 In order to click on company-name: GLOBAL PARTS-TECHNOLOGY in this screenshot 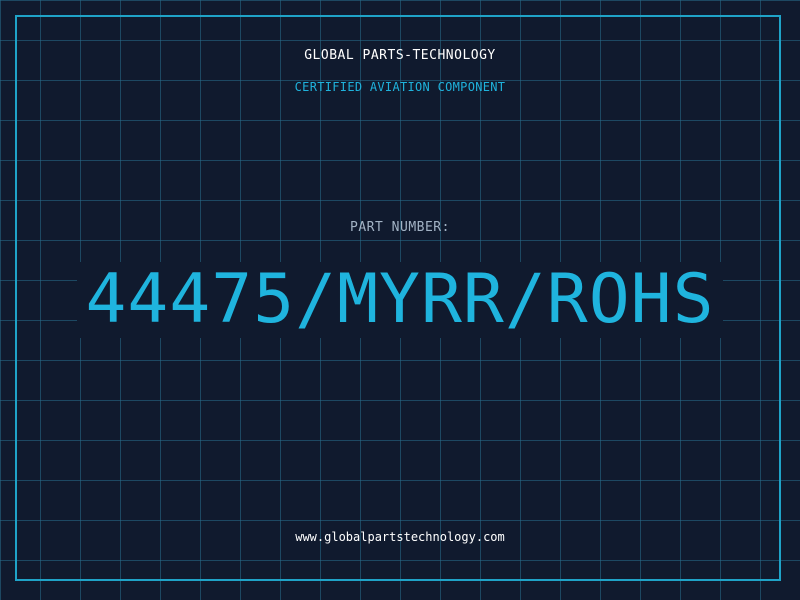, I will do `click(400, 55)`.